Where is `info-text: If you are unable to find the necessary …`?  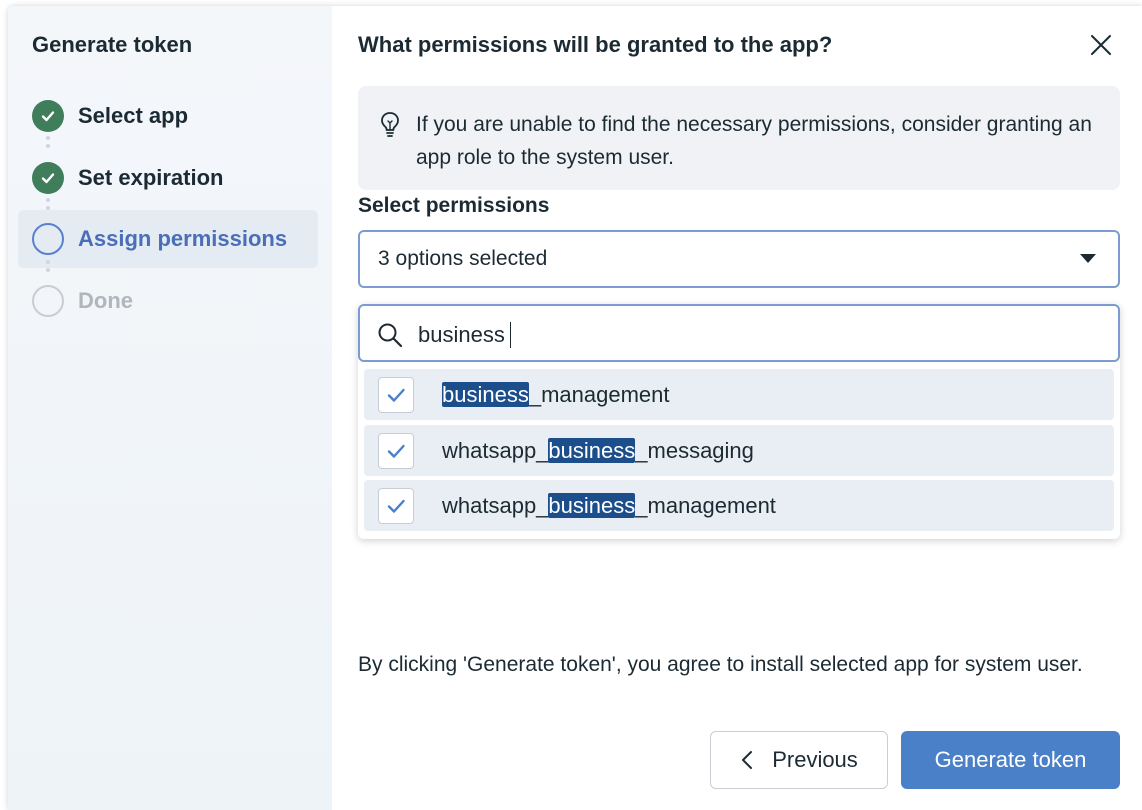
info-text: If you are unable to find the necessary … is located at coordinates (754, 141).